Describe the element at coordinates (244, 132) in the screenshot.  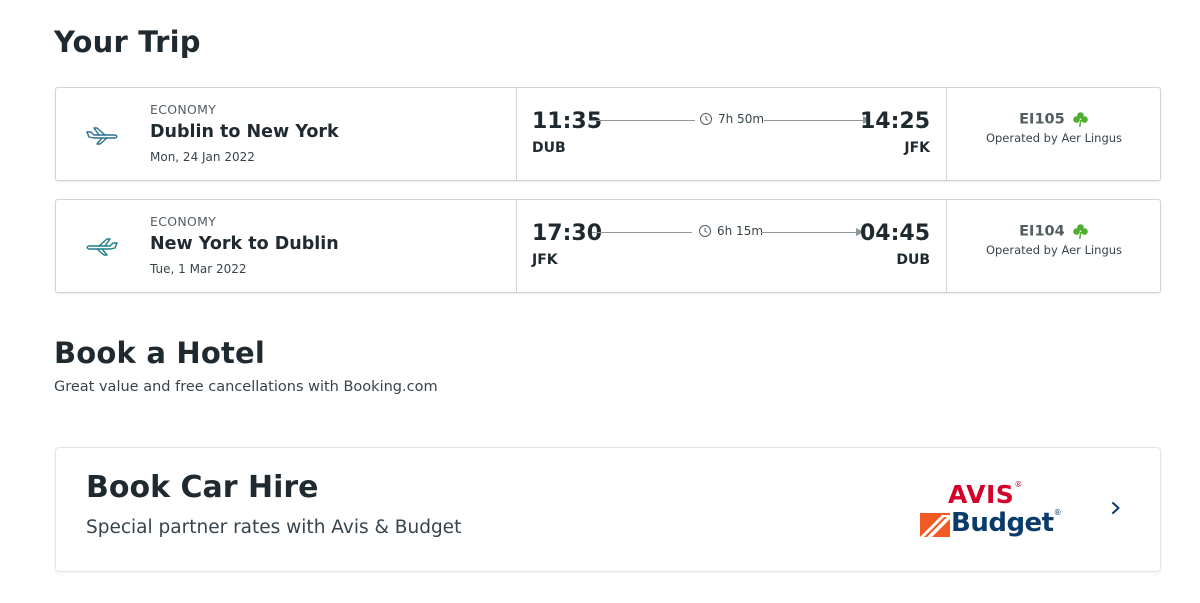
I see `route-title: Dublin to New York` at that location.